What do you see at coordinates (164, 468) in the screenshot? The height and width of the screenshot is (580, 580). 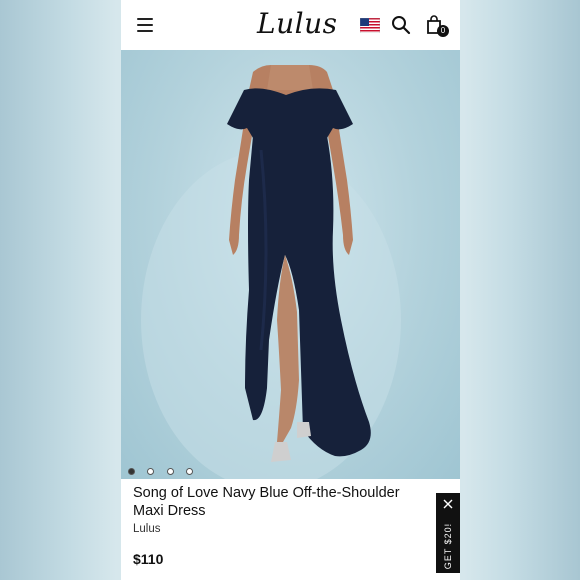 I see `image-carousel-dots` at bounding box center [164, 468].